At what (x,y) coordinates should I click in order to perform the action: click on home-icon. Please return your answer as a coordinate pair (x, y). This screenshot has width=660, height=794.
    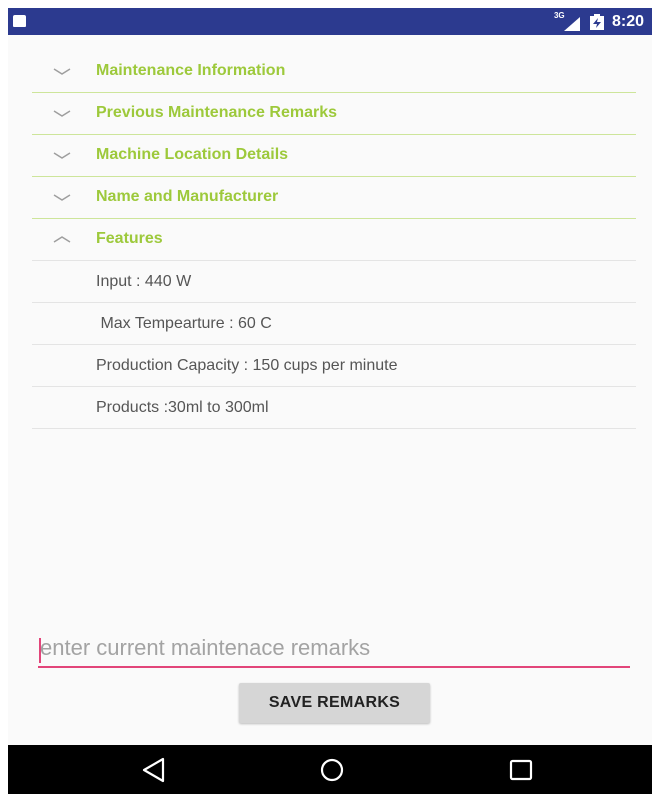
    Looking at the image, I should click on (332, 770).